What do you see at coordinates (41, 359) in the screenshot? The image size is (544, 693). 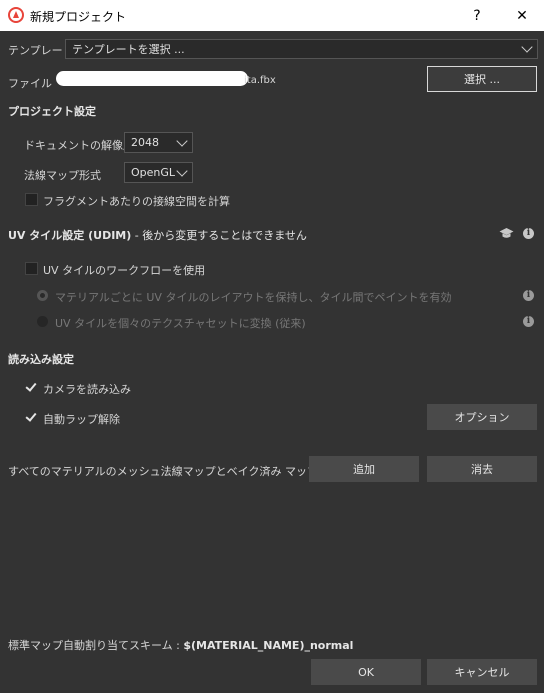 I see `import-settings-heading: 読み込み設定` at bounding box center [41, 359].